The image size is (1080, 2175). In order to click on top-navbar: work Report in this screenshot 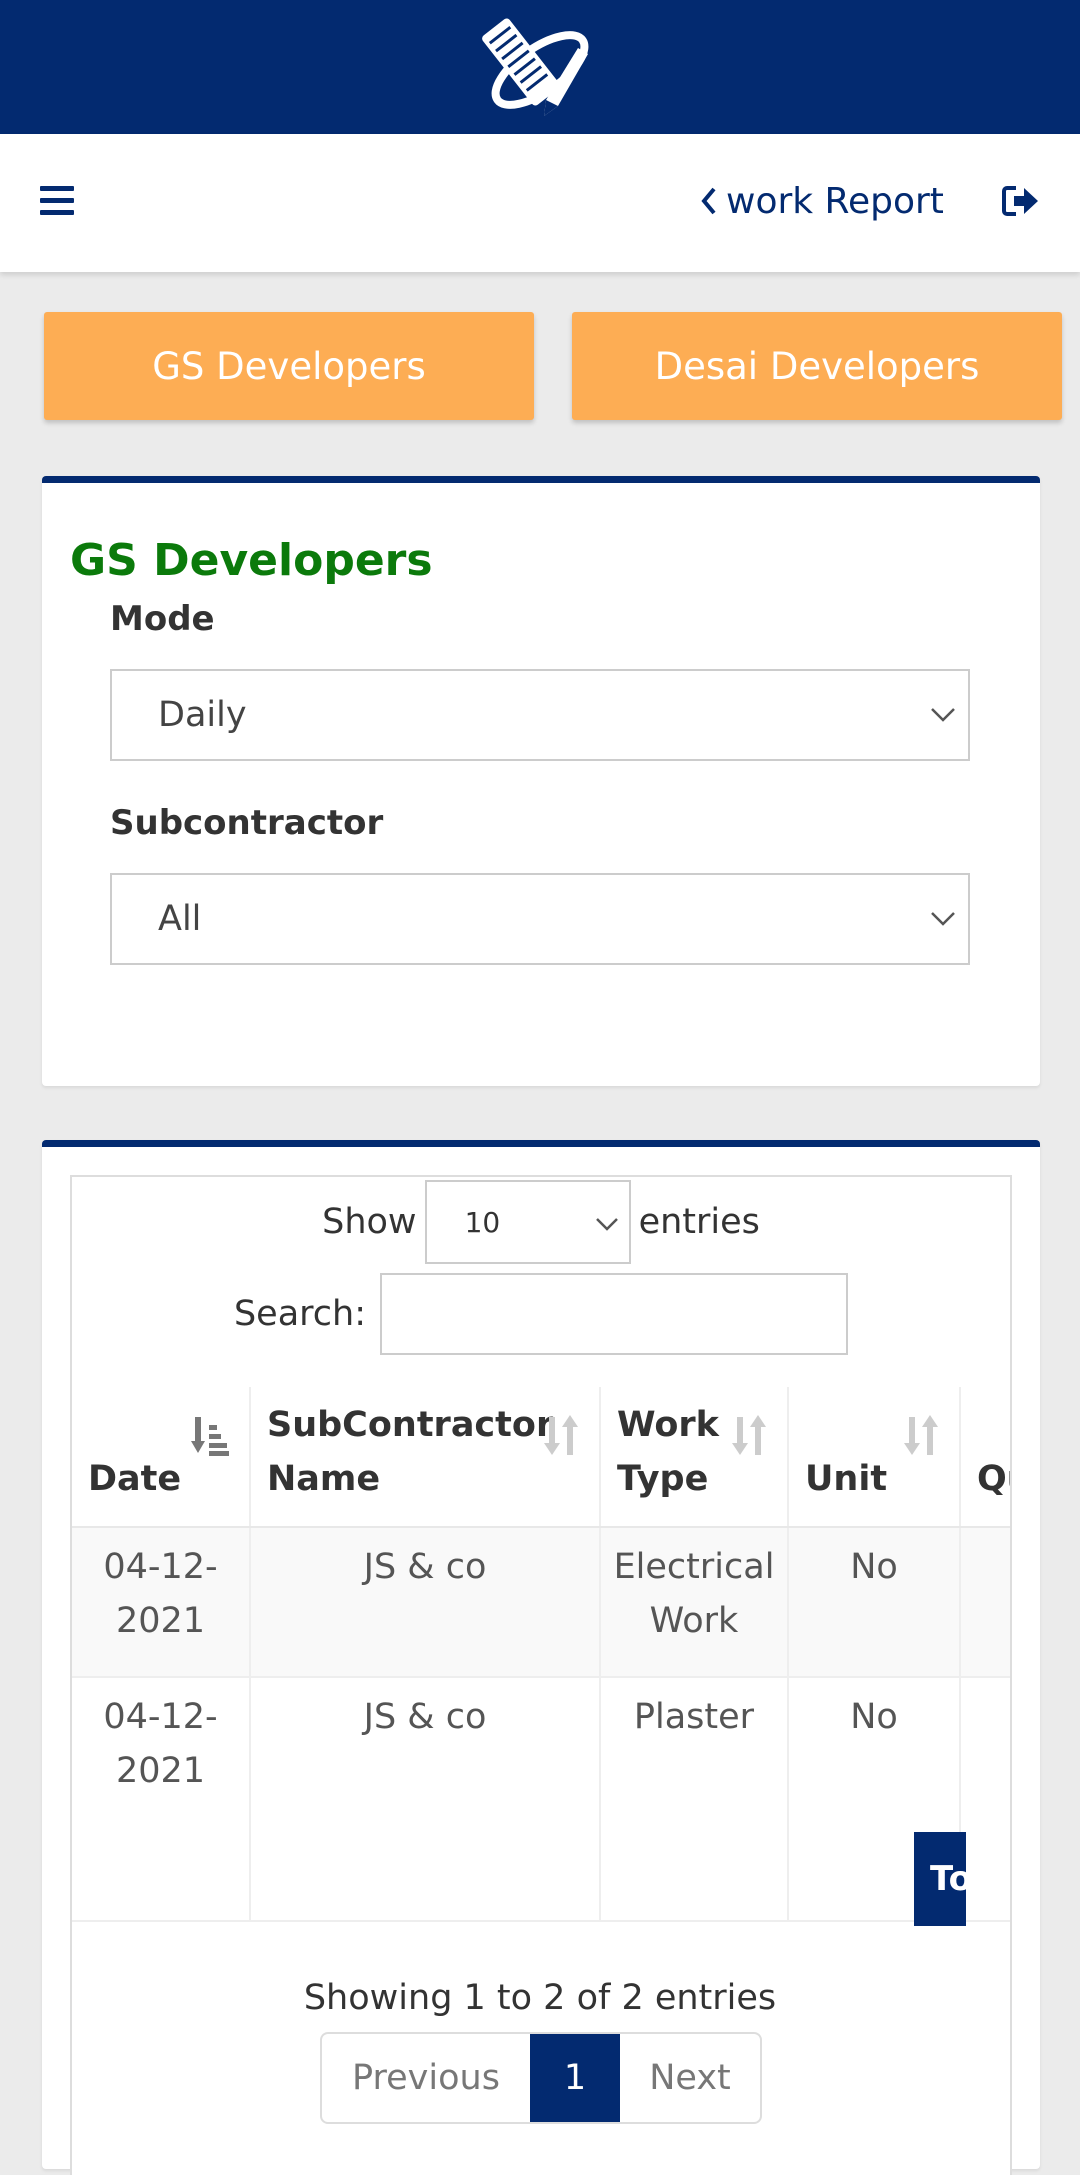, I will do `click(540, 203)`.